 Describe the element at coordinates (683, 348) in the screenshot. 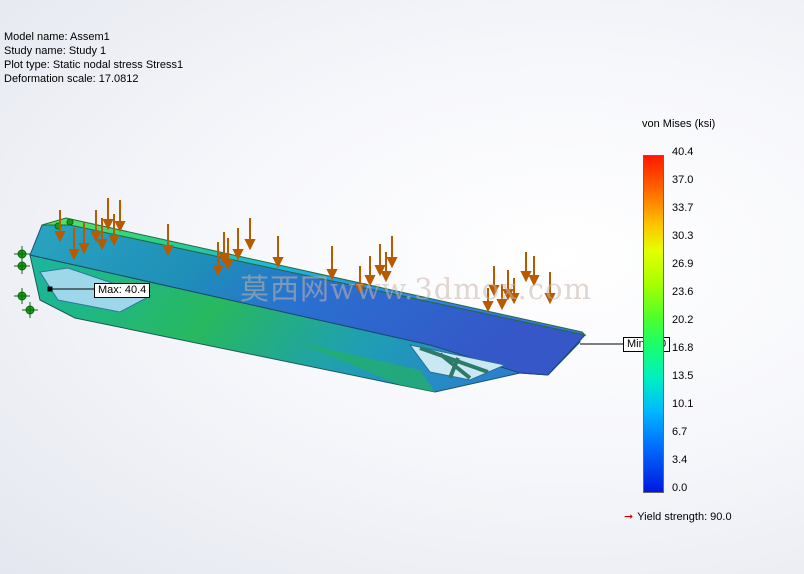

I see `legend-tick: 16.8` at that location.